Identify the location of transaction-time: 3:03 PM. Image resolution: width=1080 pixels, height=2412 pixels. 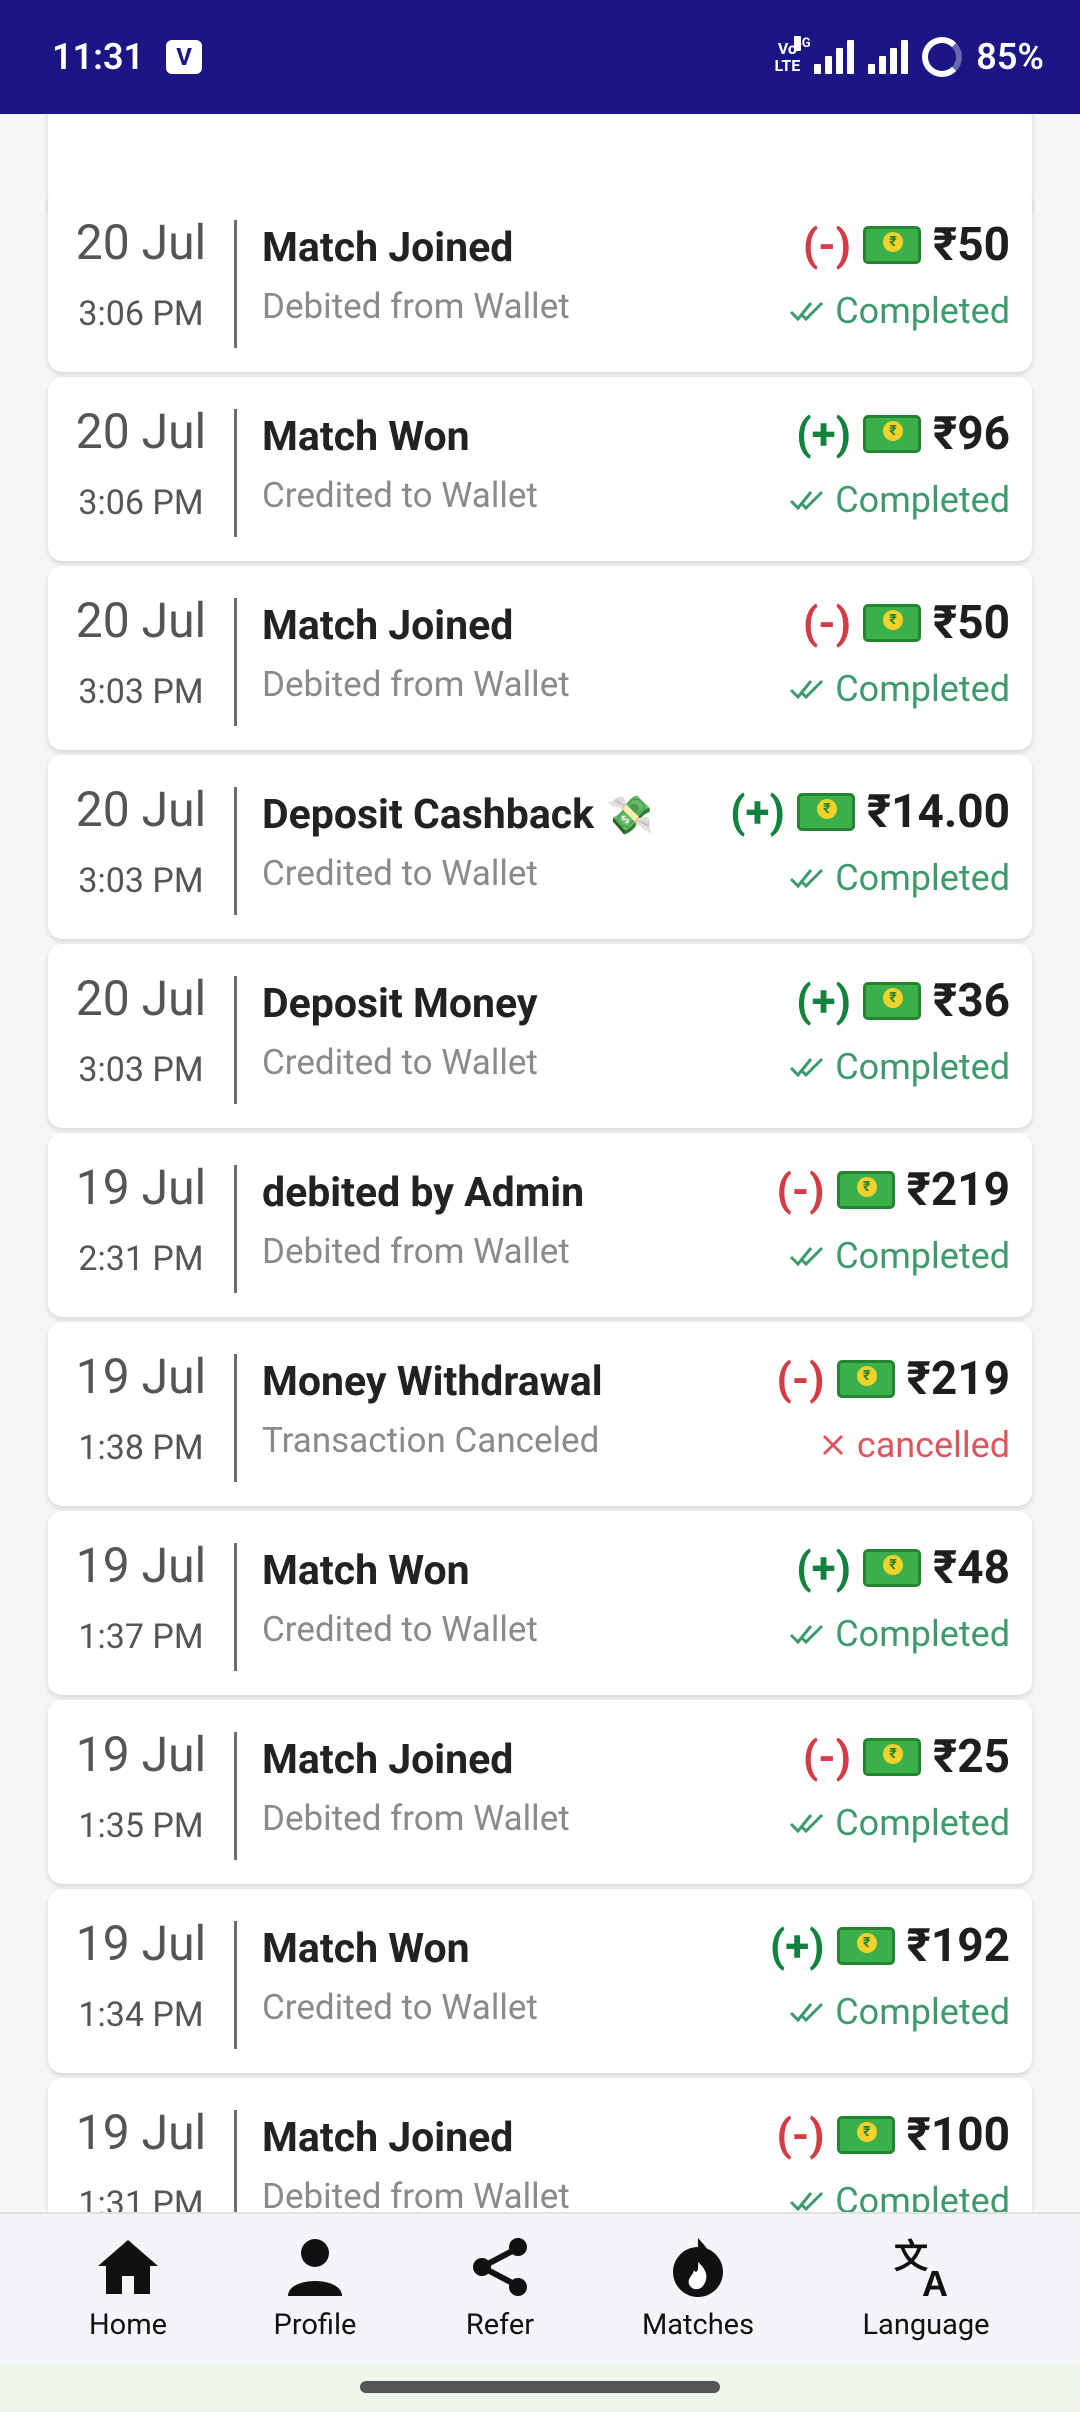
(141, 881).